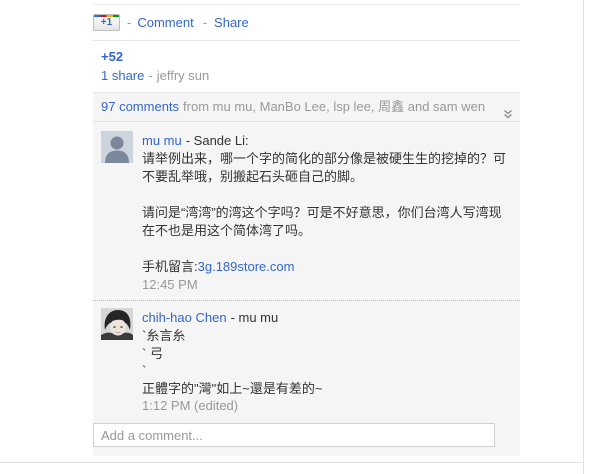 This screenshot has width=598, height=474. I want to click on plus-one-label: +1, so click(106, 22).